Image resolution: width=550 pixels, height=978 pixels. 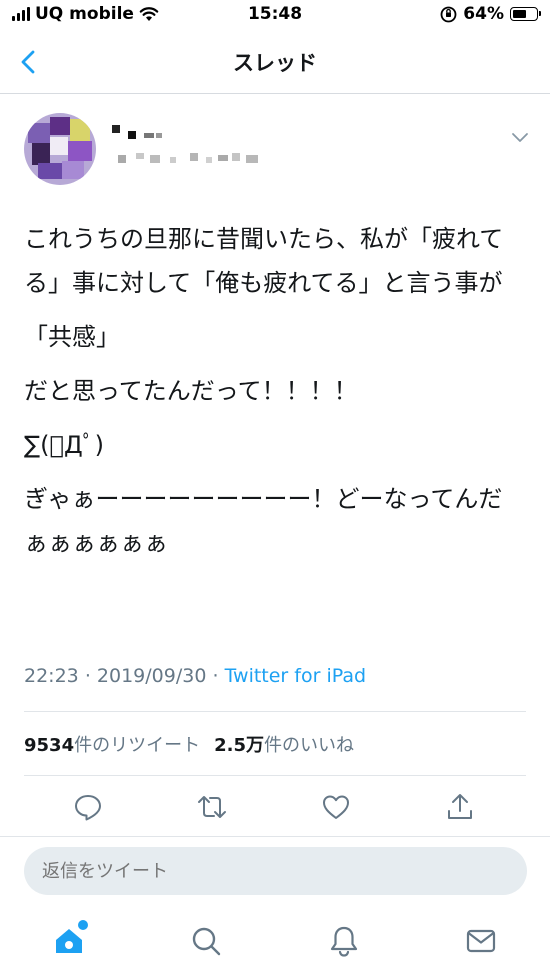 What do you see at coordinates (483, 14) in the screenshot?
I see `battery-percent: 64%` at bounding box center [483, 14].